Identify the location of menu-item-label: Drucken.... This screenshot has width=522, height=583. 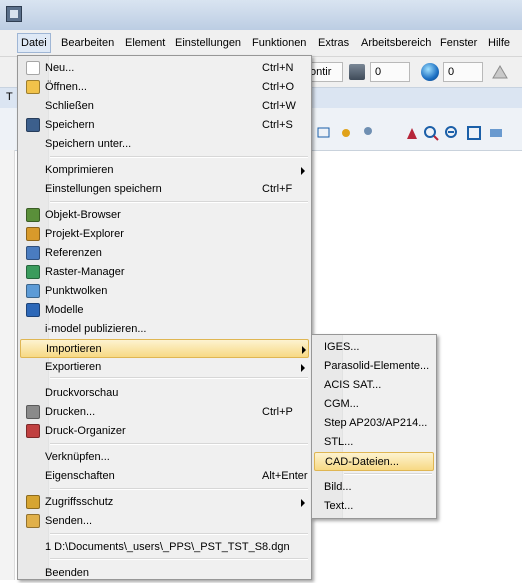
(70, 412).